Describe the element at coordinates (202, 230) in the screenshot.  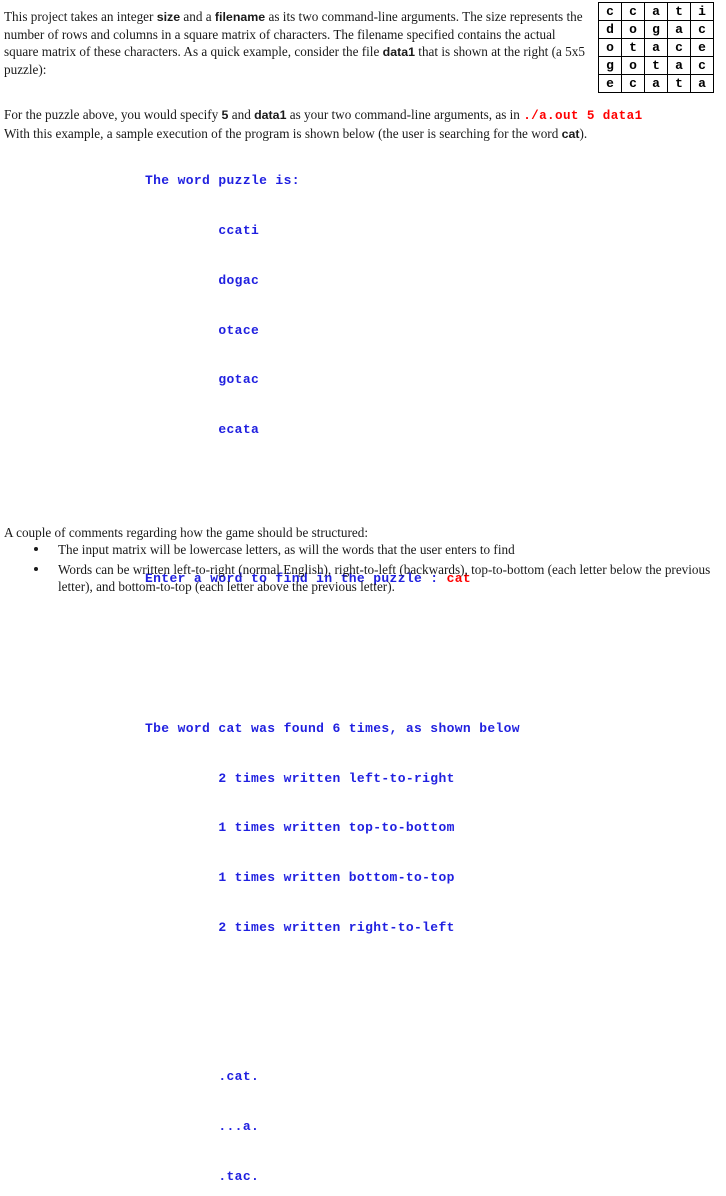
I see `puzzle-row-line: ccati` at that location.